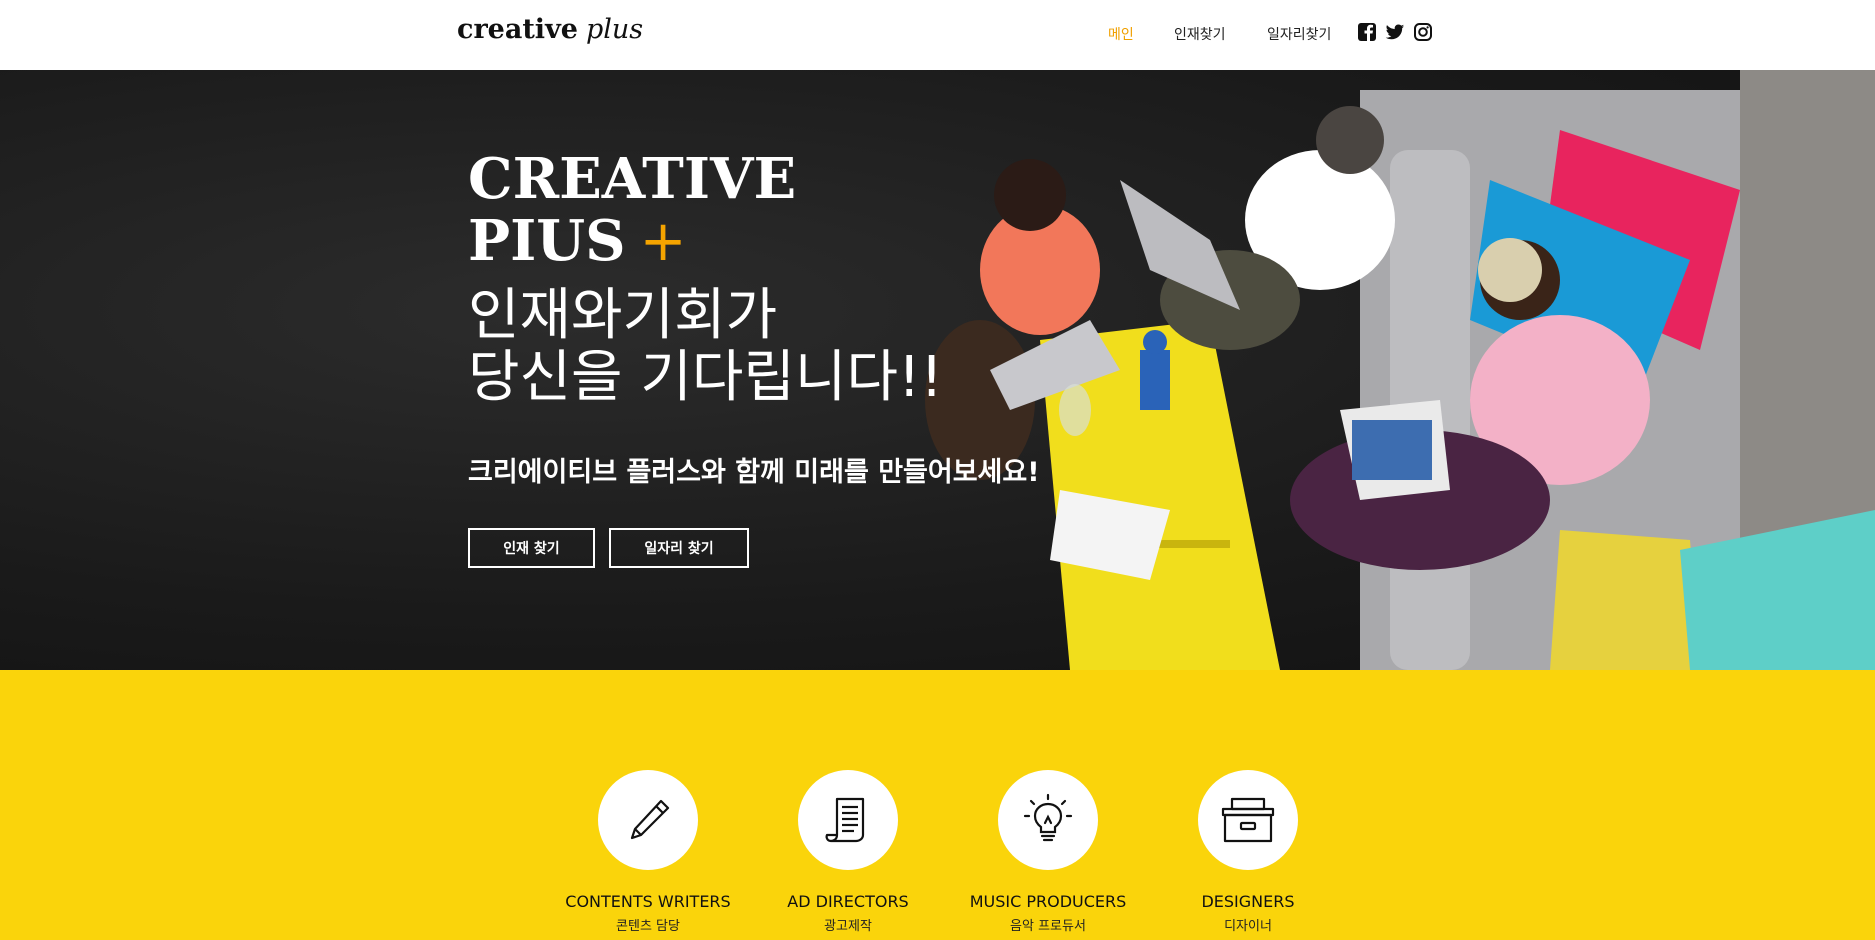 Image resolution: width=1875 pixels, height=940 pixels. Describe the element at coordinates (1248, 901) in the screenshot. I see `category-title: DESIGNERS` at that location.